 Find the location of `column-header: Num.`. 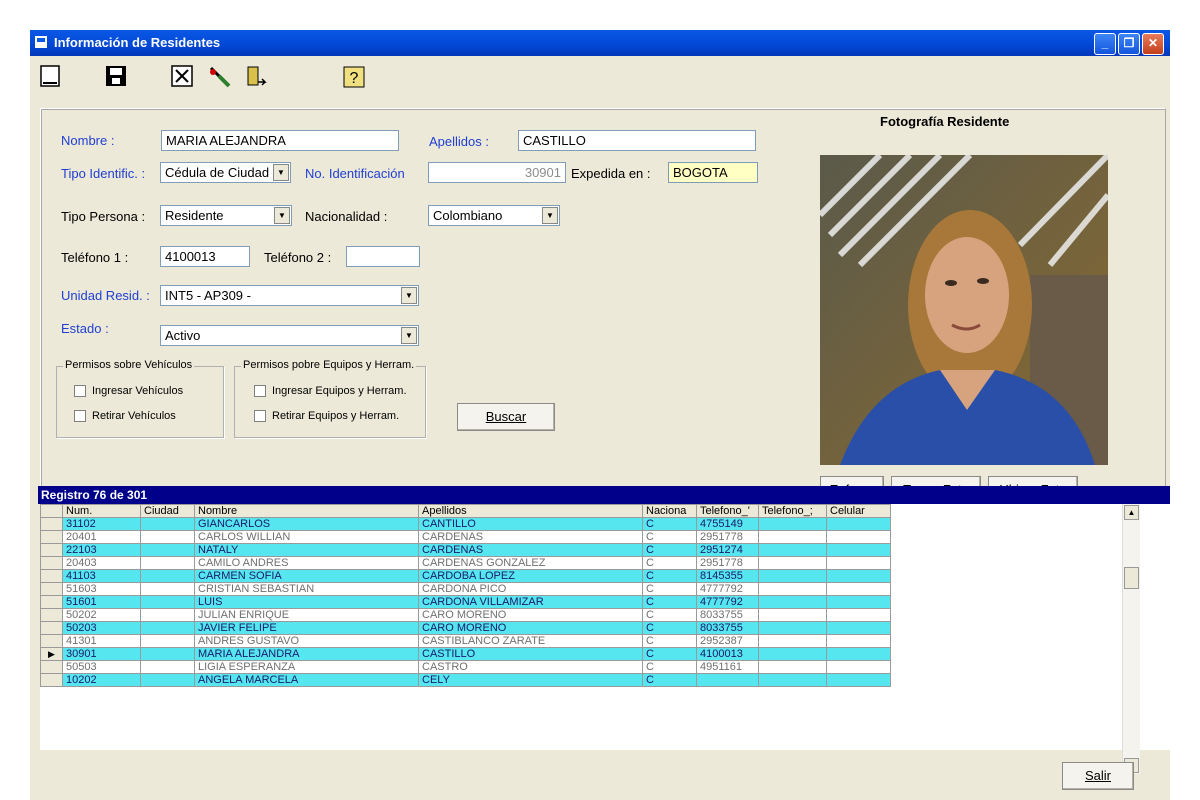

column-header: Num. is located at coordinates (101, 511).